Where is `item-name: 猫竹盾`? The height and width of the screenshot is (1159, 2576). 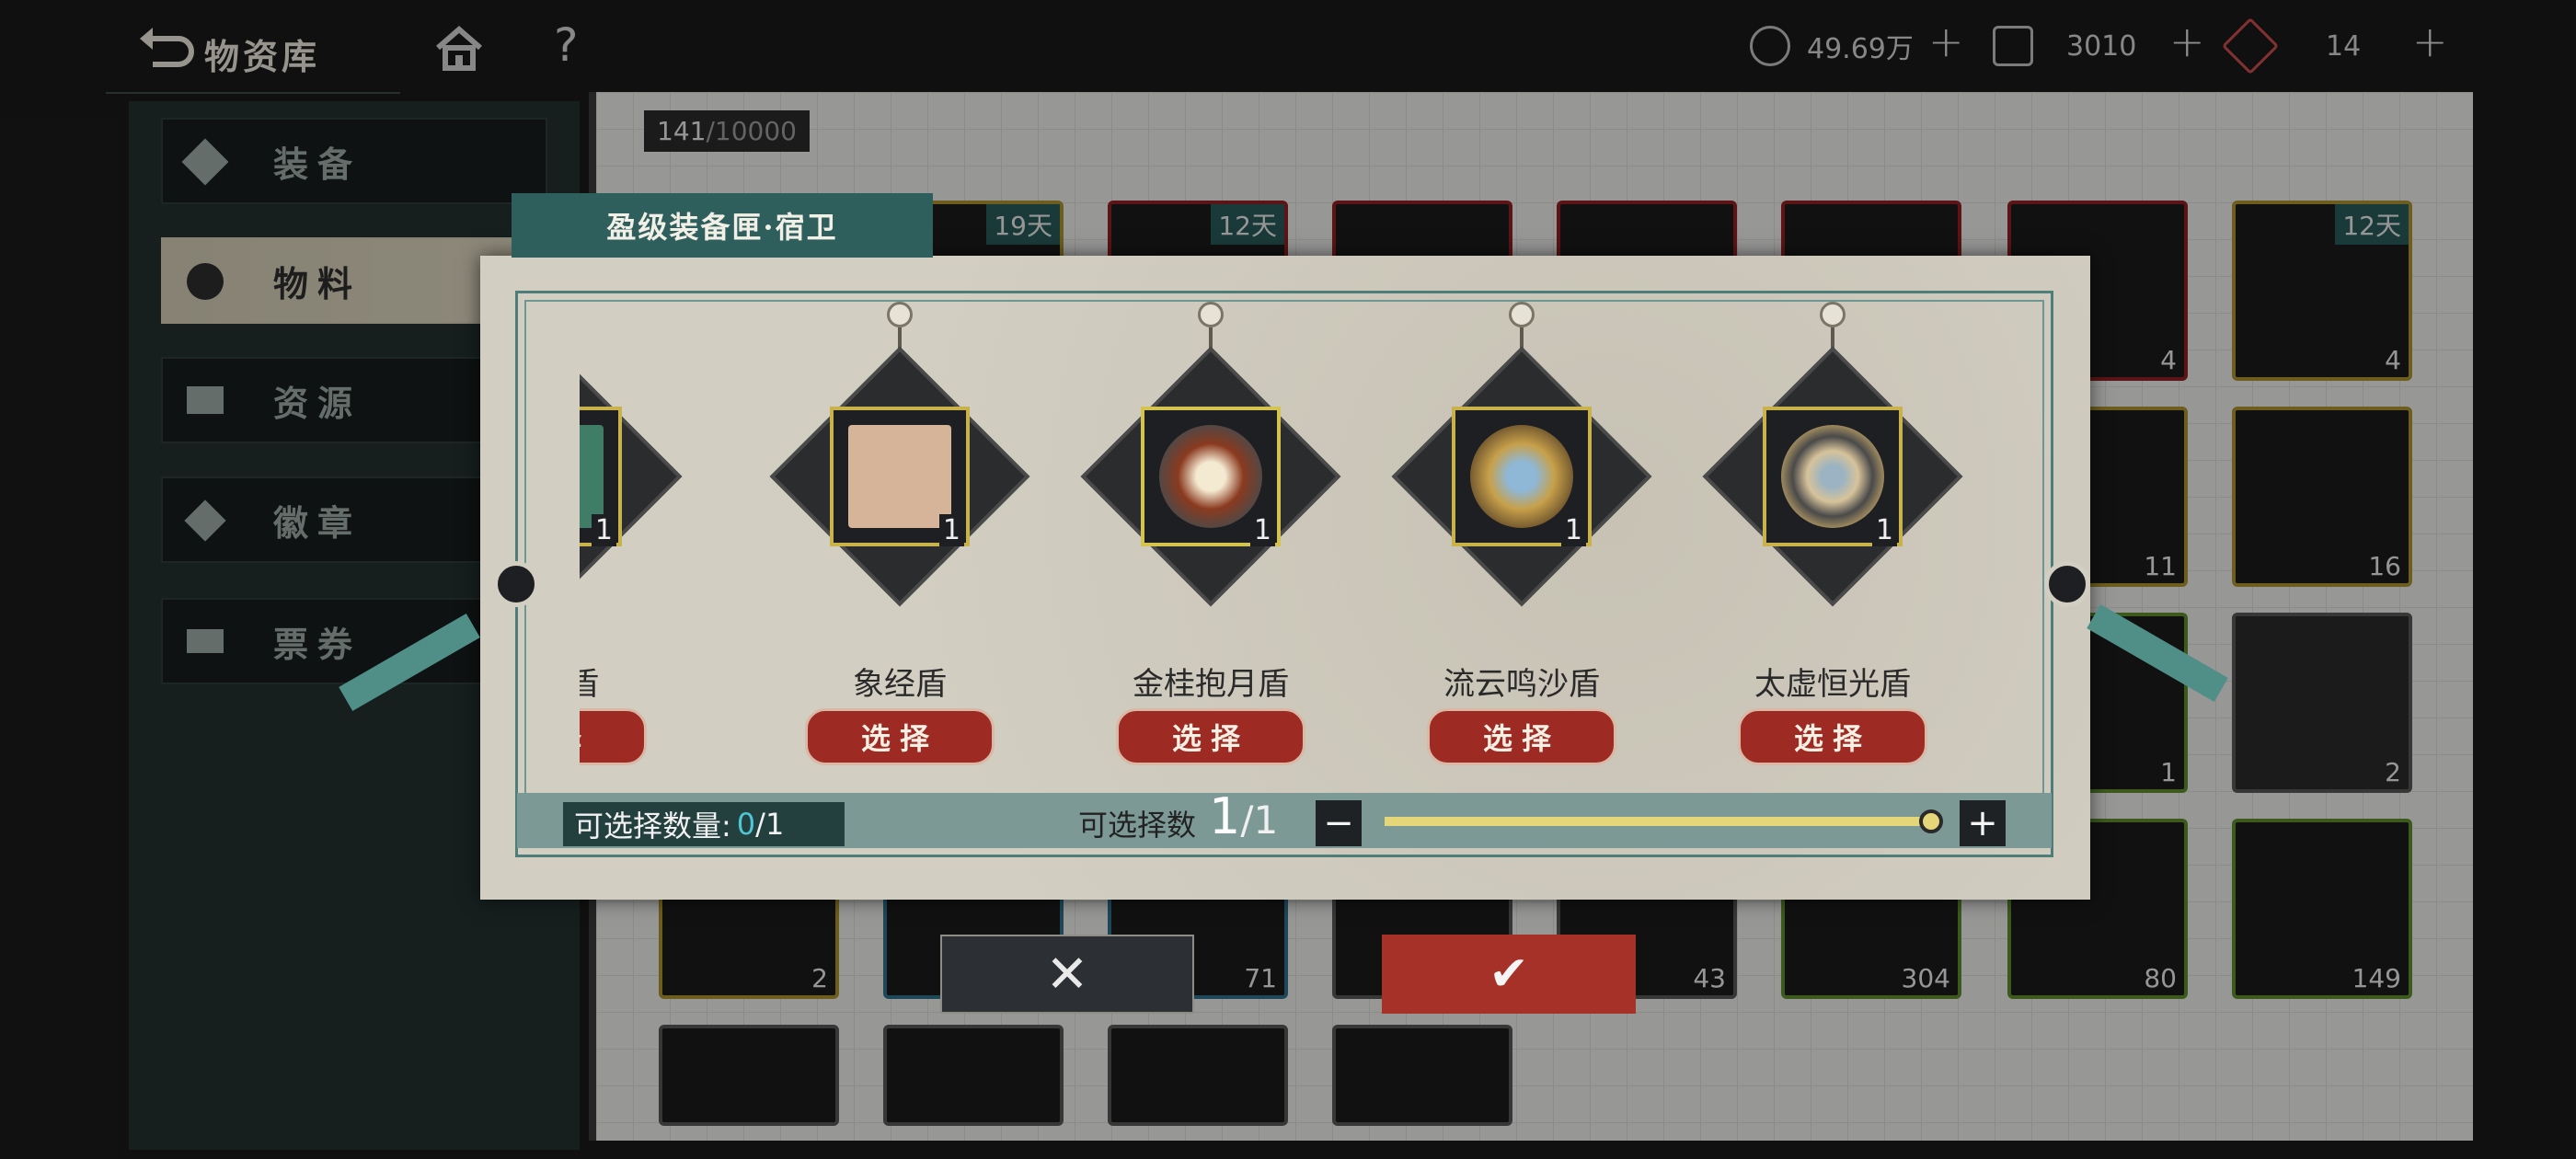
item-name: 猫竹盾 is located at coordinates (589, 684).